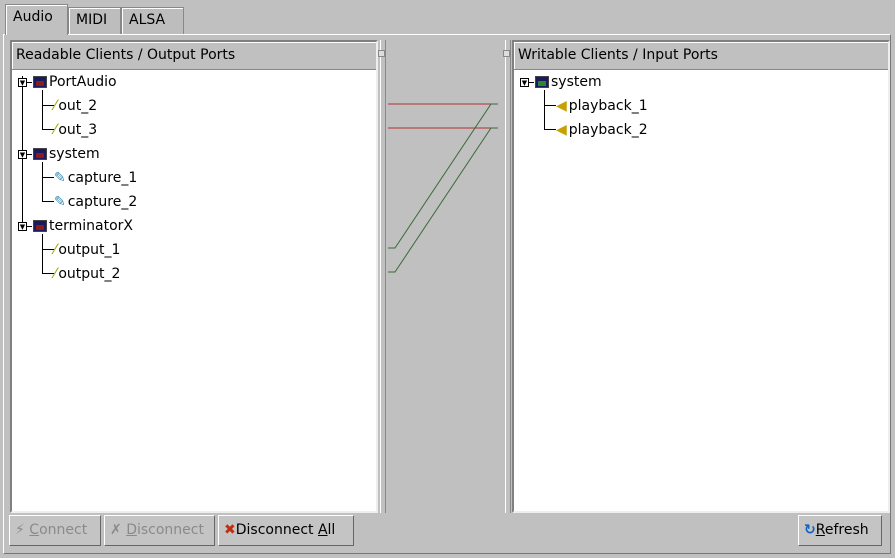 This screenshot has height=558, width=895. I want to click on right-splitter, so click(507, 276).